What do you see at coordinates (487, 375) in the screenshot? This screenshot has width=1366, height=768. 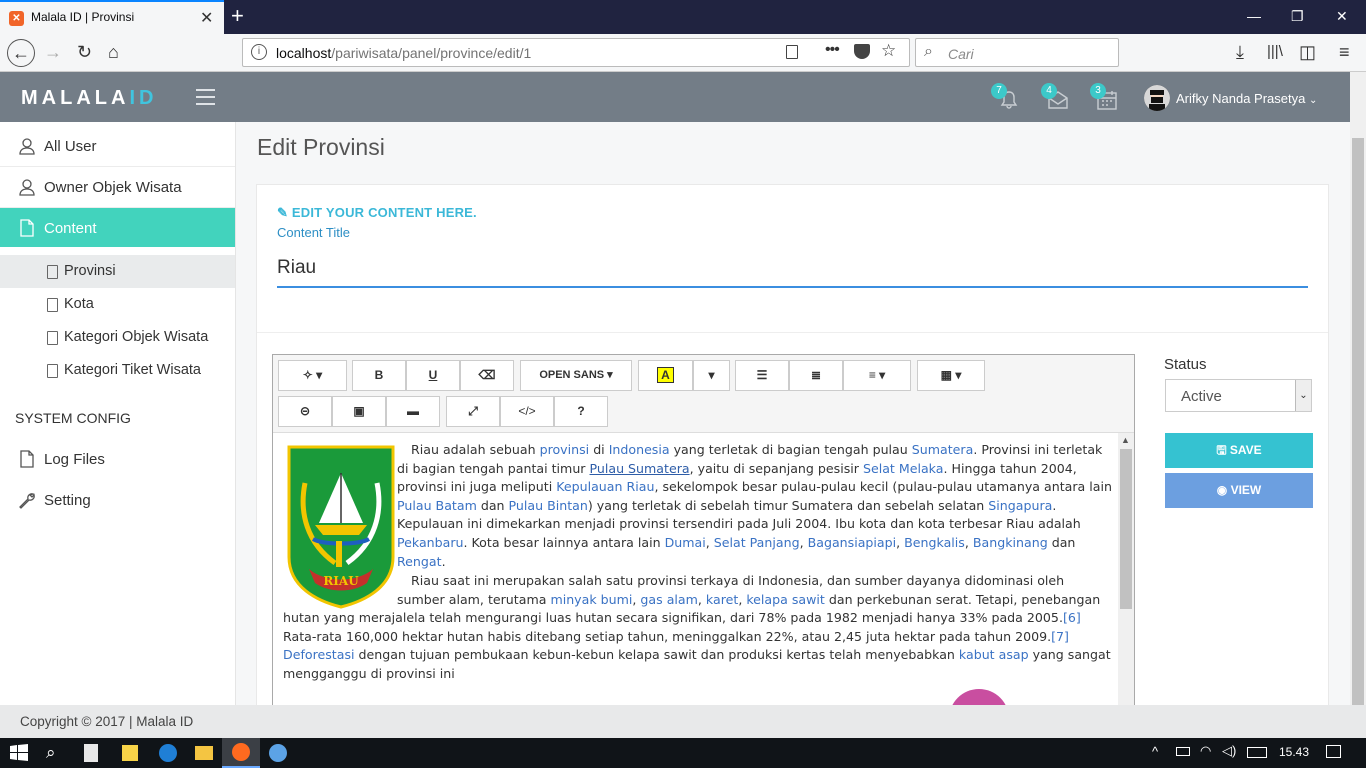 I see `eraser-icon: ⌫` at bounding box center [487, 375].